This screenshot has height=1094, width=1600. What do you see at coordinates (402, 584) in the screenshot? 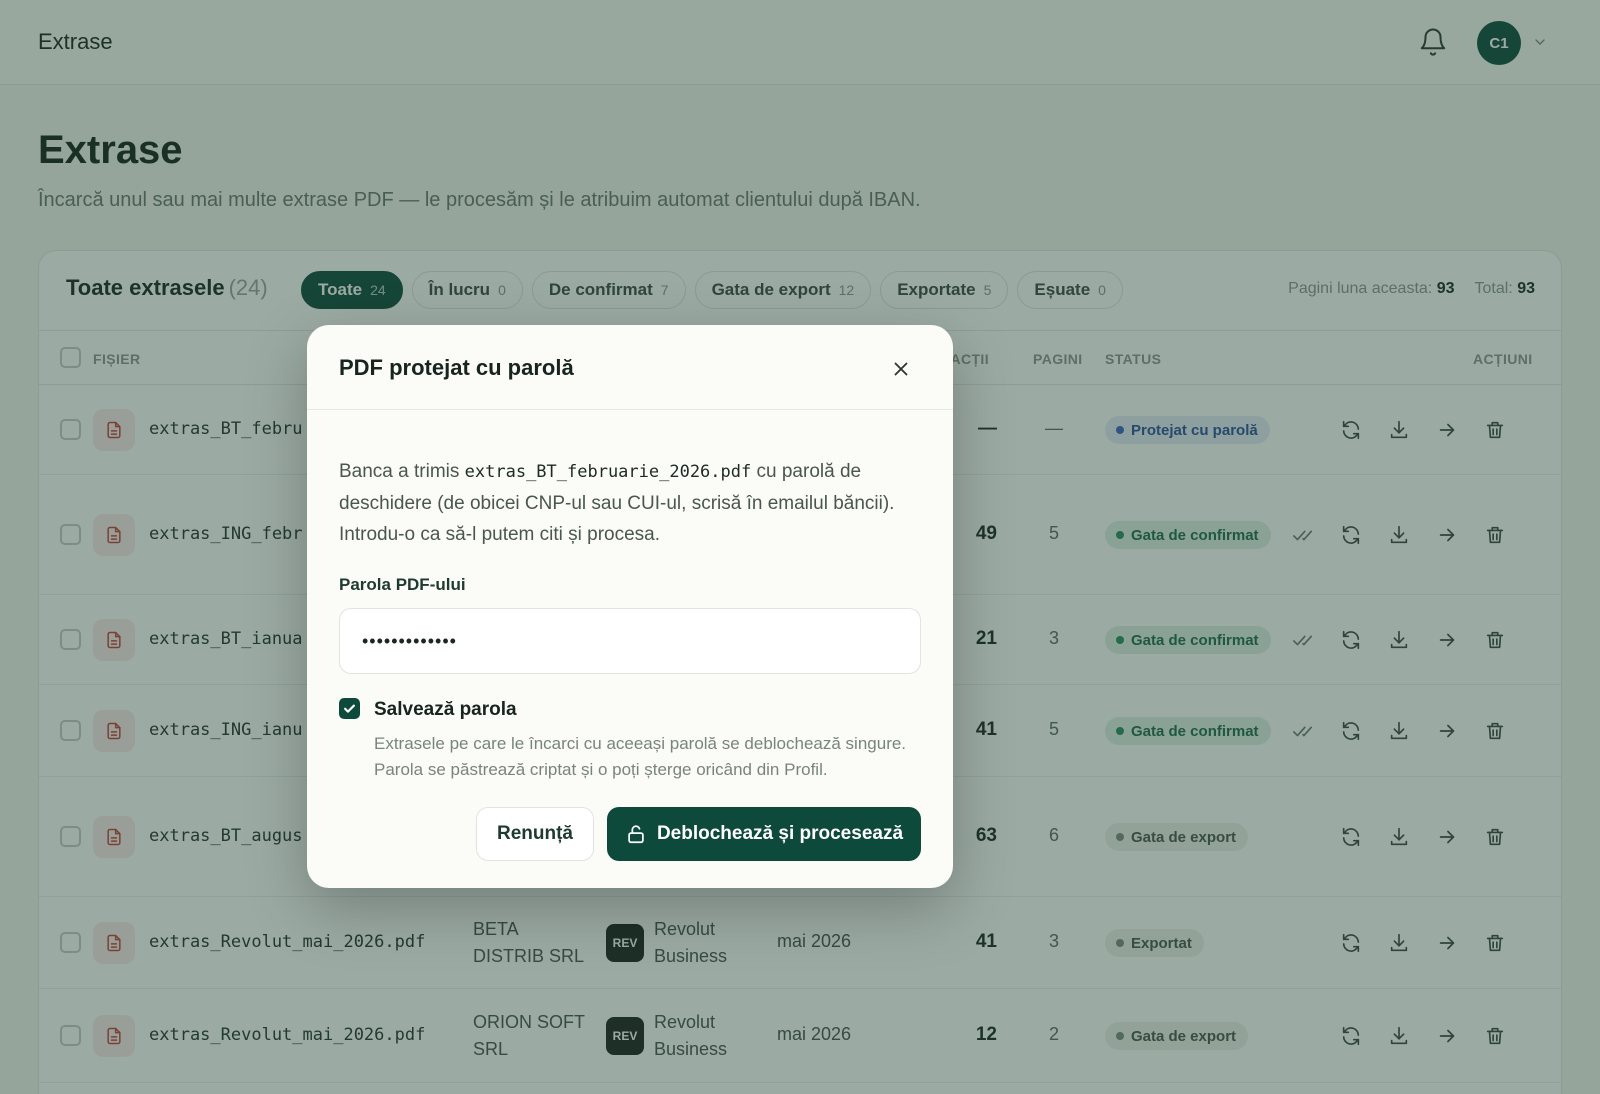
I see `password-label: Parola PDF-ului` at bounding box center [402, 584].